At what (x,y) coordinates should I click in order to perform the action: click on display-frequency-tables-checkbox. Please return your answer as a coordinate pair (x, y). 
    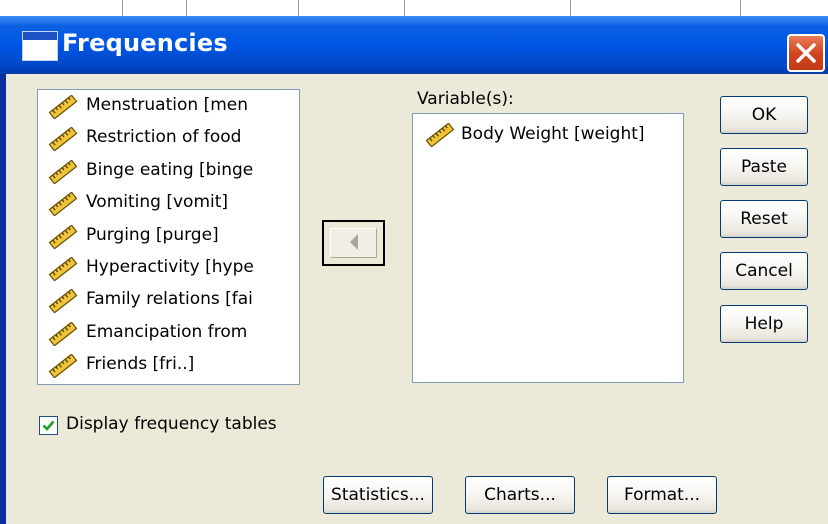
    Looking at the image, I should click on (48, 425).